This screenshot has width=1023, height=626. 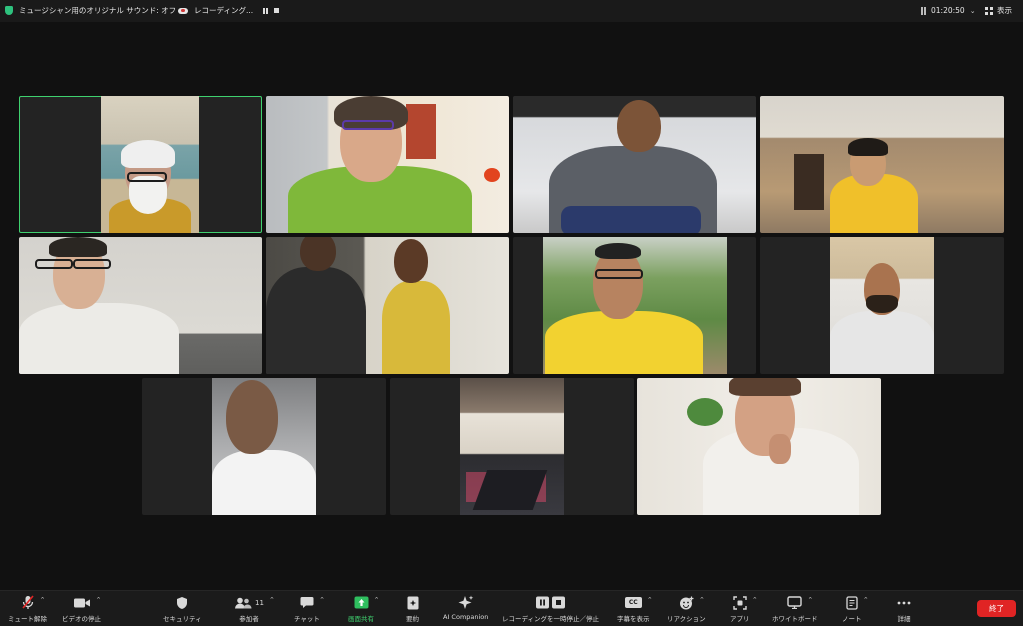 I want to click on view-label: 表示, so click(x=1004, y=10).